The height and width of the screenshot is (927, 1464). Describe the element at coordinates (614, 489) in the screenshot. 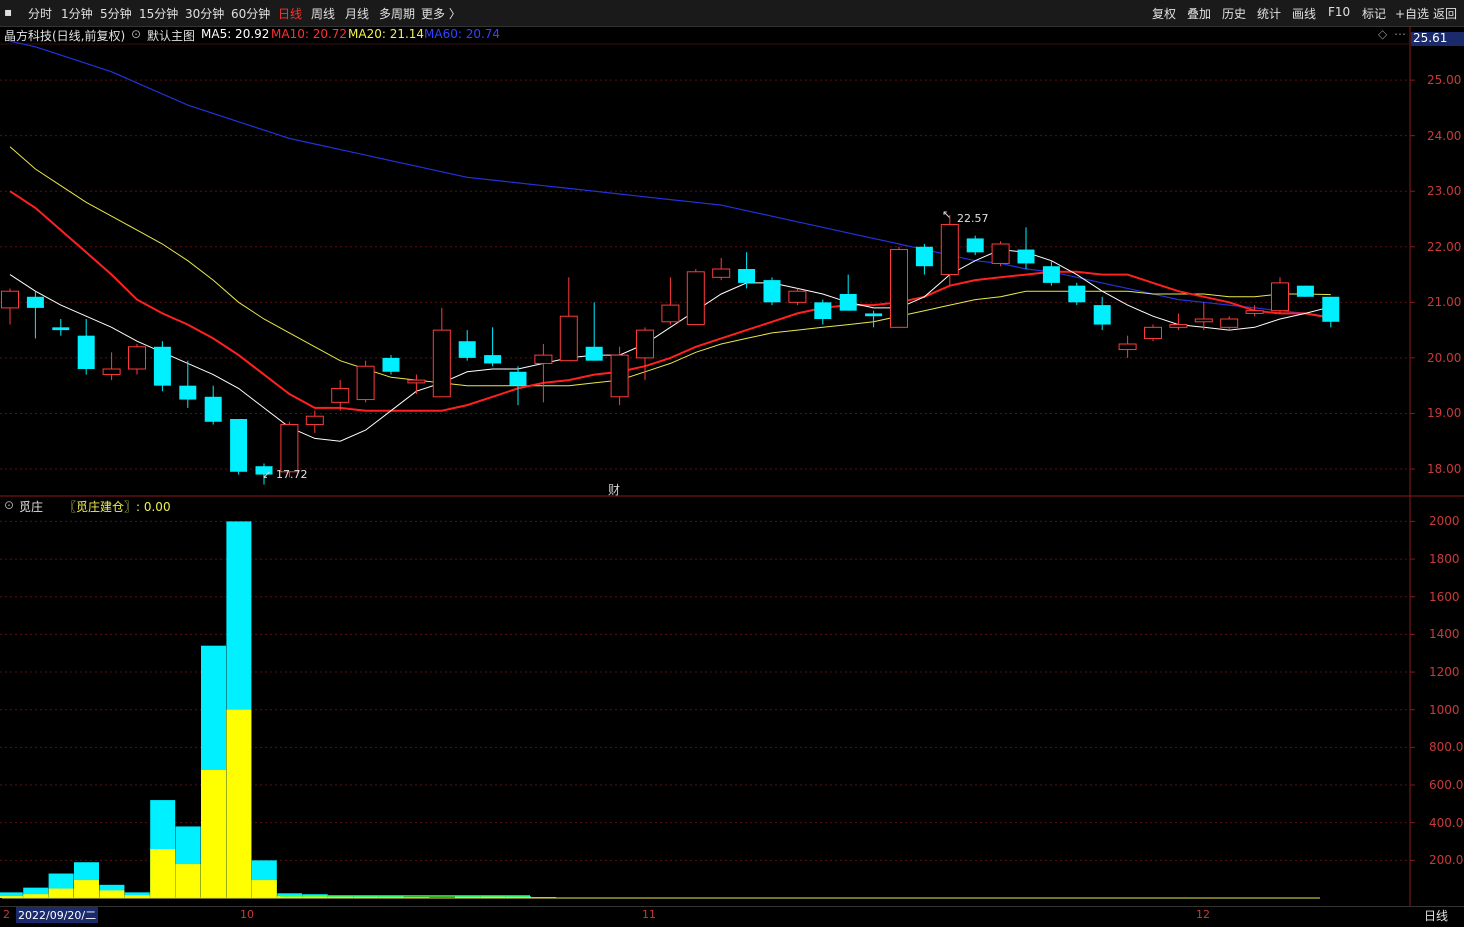

I see `financial-marker: 财` at that location.